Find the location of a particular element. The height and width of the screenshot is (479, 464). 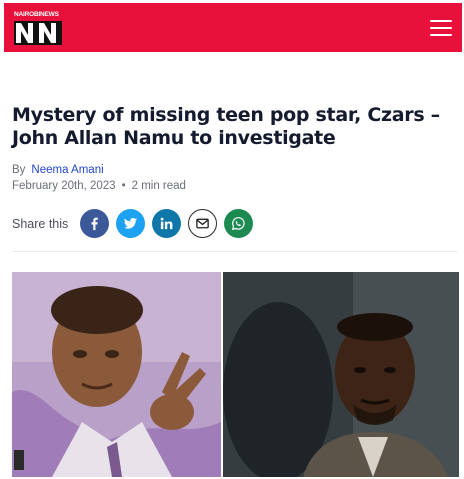

email-share-button is located at coordinates (203, 223).